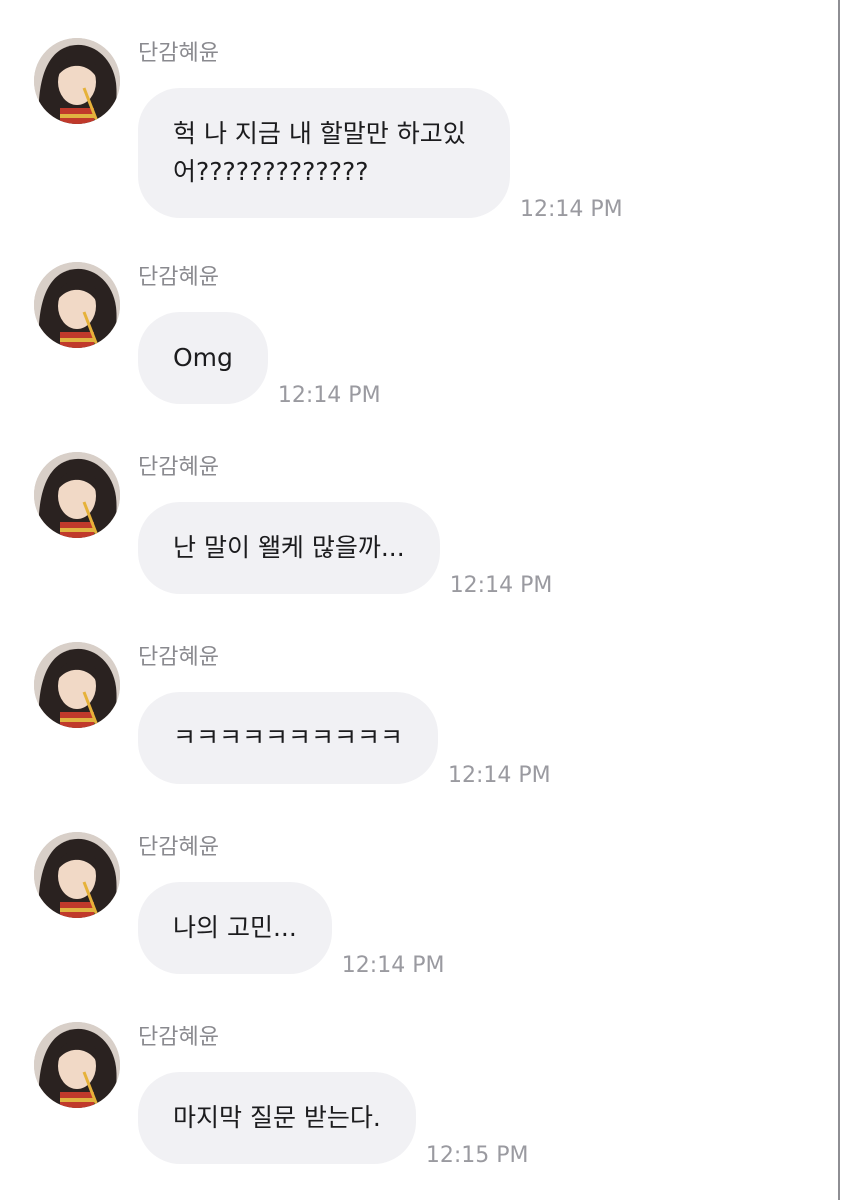 The width and height of the screenshot is (841, 1200). I want to click on message-row: 나의 고민... 12:14 PM, so click(291, 930).